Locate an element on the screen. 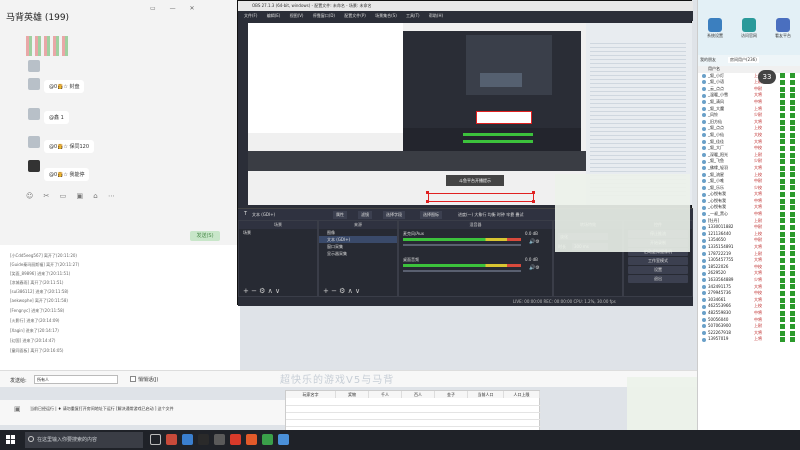  filters-button: 滤镜 is located at coordinates (365, 215).